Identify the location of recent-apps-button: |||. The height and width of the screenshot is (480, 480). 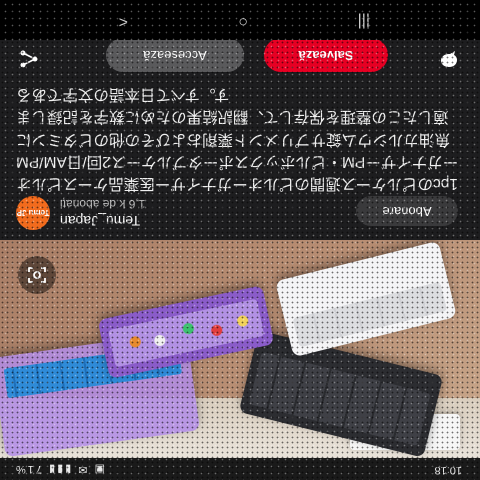
(364, 21).